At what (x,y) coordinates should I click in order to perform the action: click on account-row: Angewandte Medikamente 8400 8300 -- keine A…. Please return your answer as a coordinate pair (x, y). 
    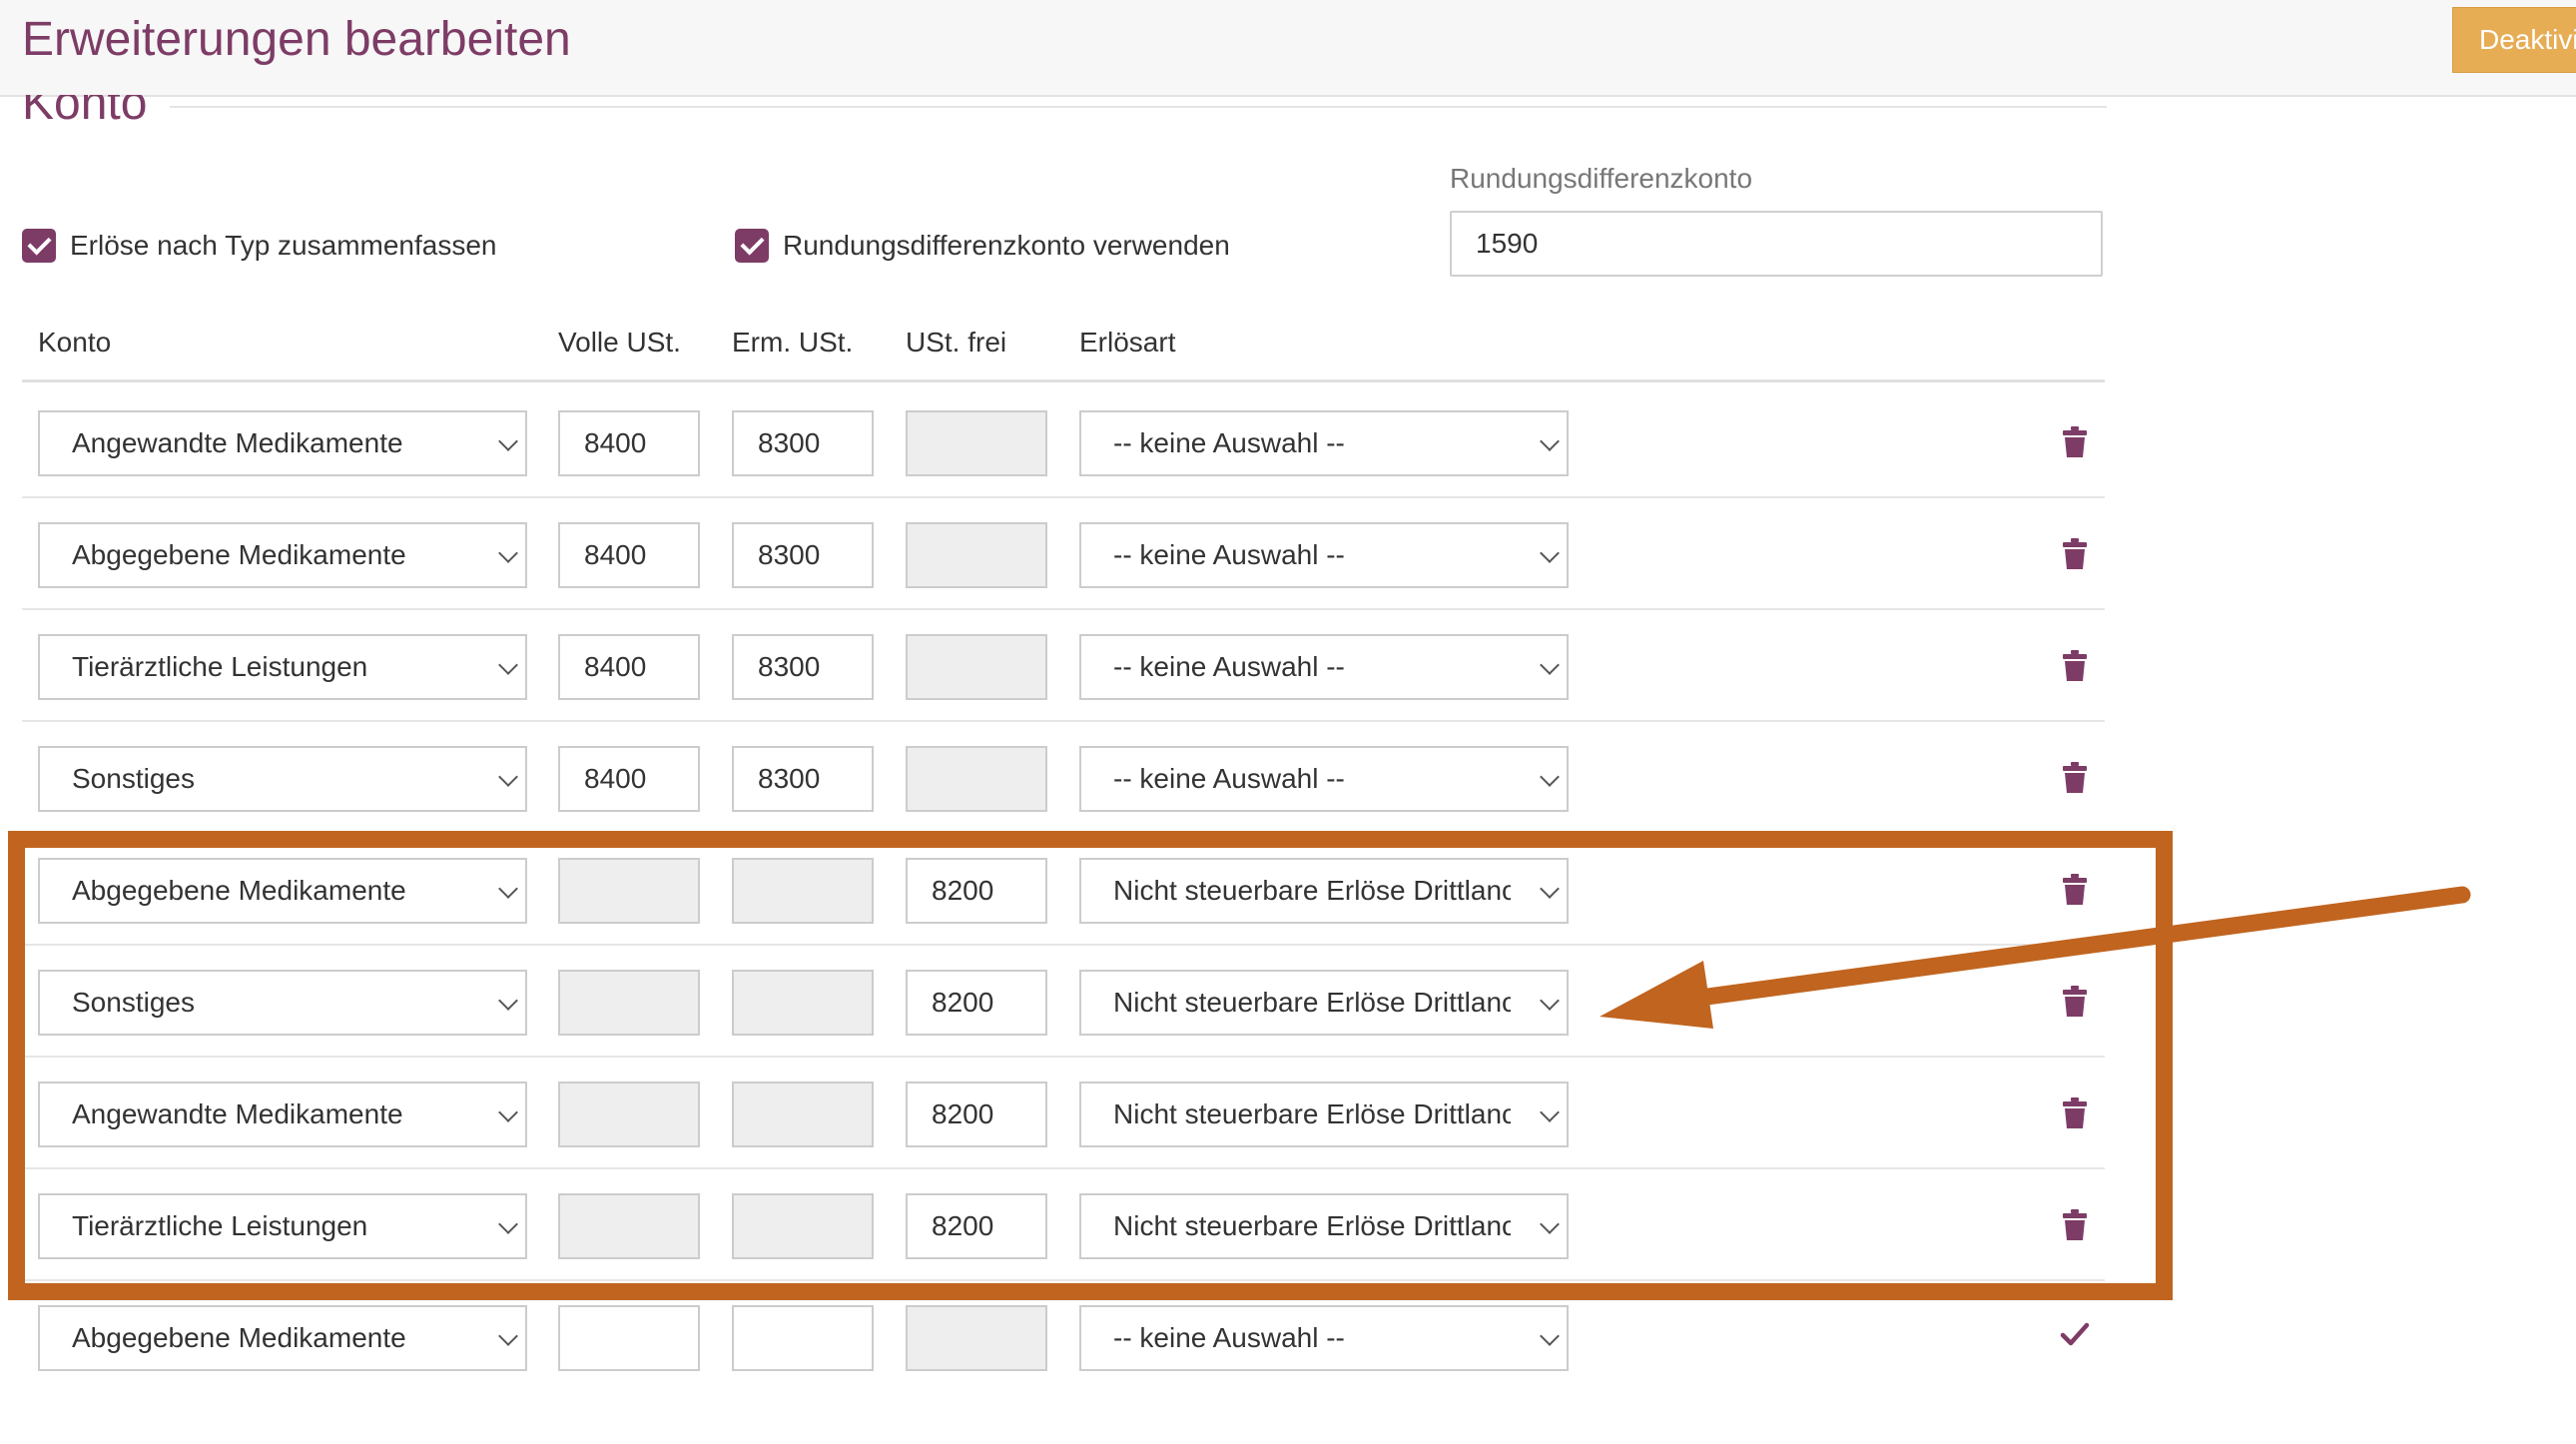
    Looking at the image, I should click on (1058, 442).